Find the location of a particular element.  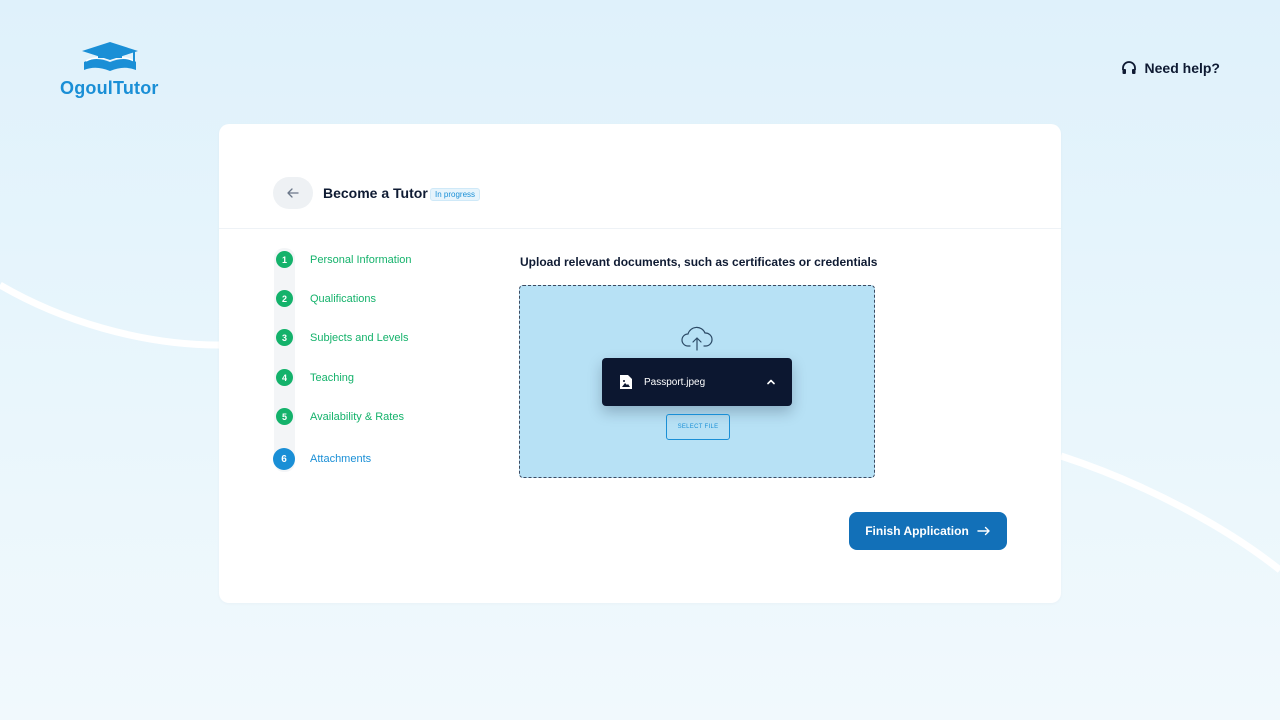

step-number: 5 is located at coordinates (284, 416).